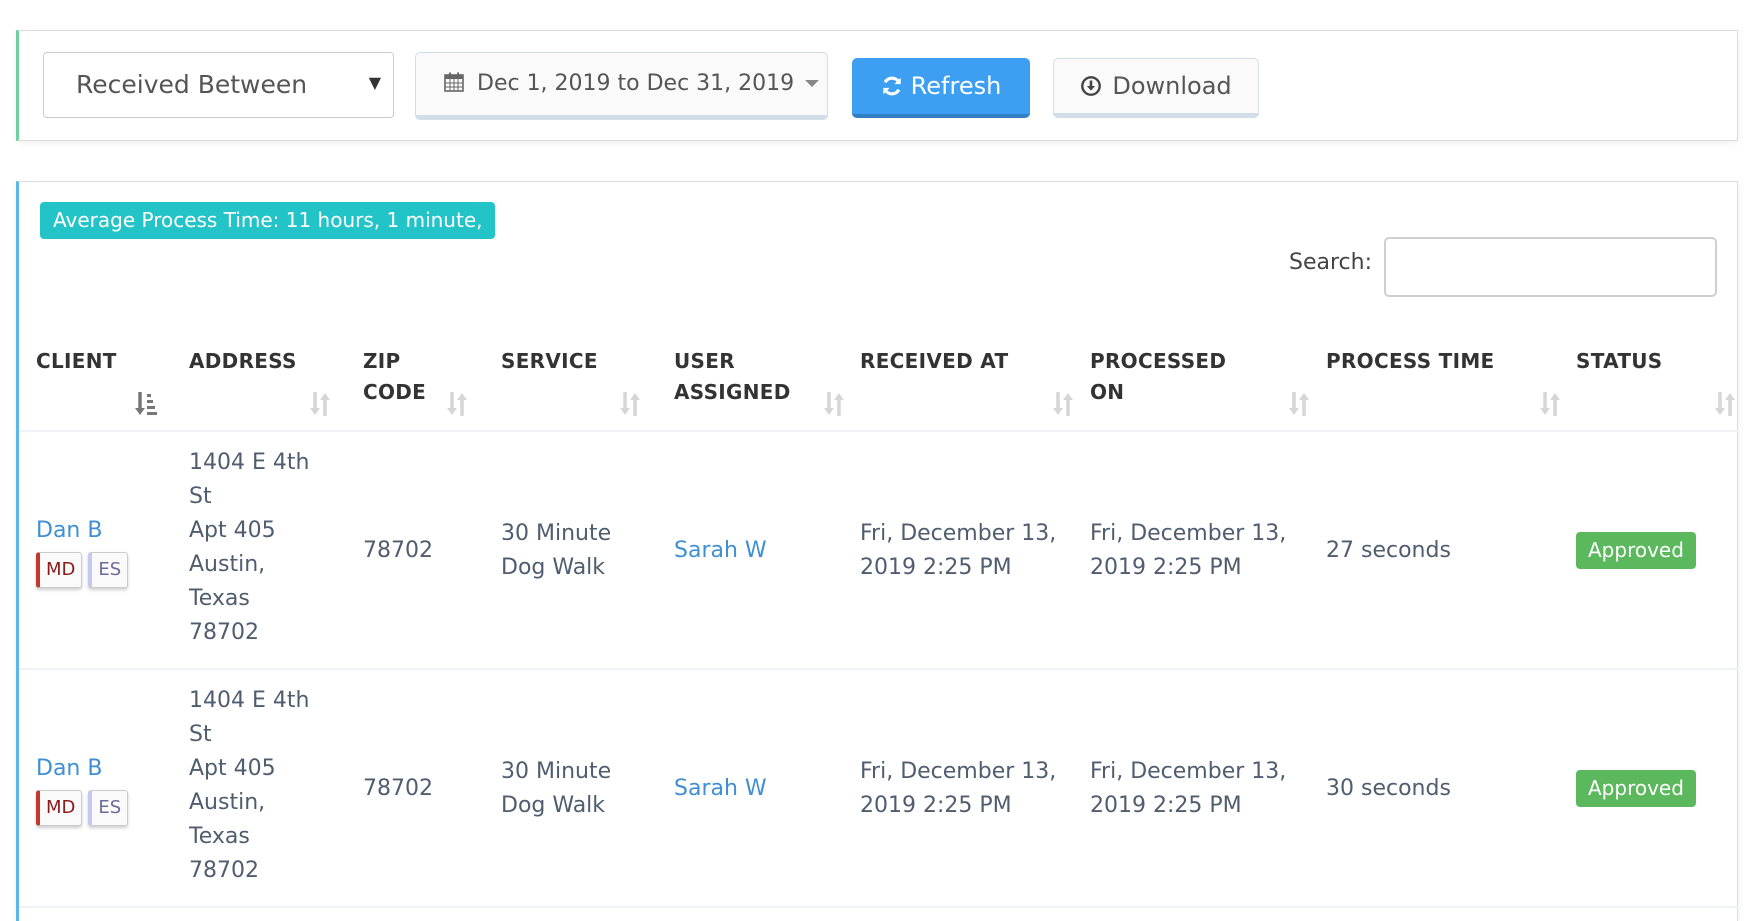 This screenshot has height=921, width=1753. What do you see at coordinates (891, 86) in the screenshot?
I see `refresh-icon` at bounding box center [891, 86].